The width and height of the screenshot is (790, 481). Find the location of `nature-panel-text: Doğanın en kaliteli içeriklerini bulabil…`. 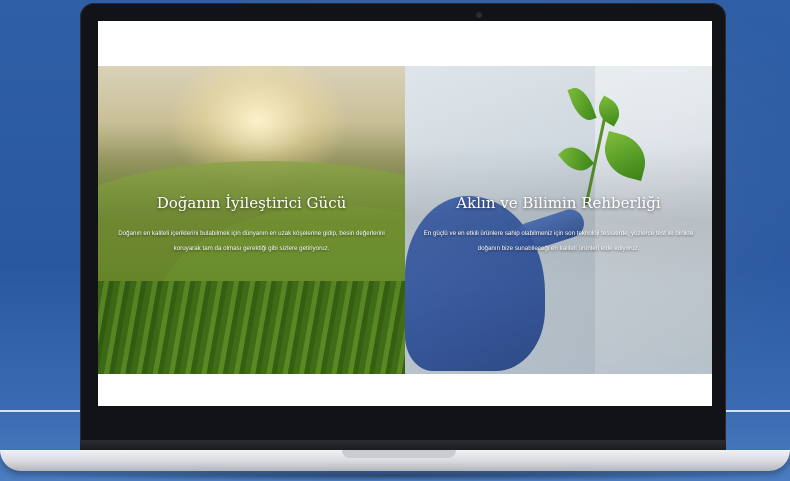

nature-panel-text: Doğanın en kaliteli içeriklerini bulabil… is located at coordinates (251, 241).